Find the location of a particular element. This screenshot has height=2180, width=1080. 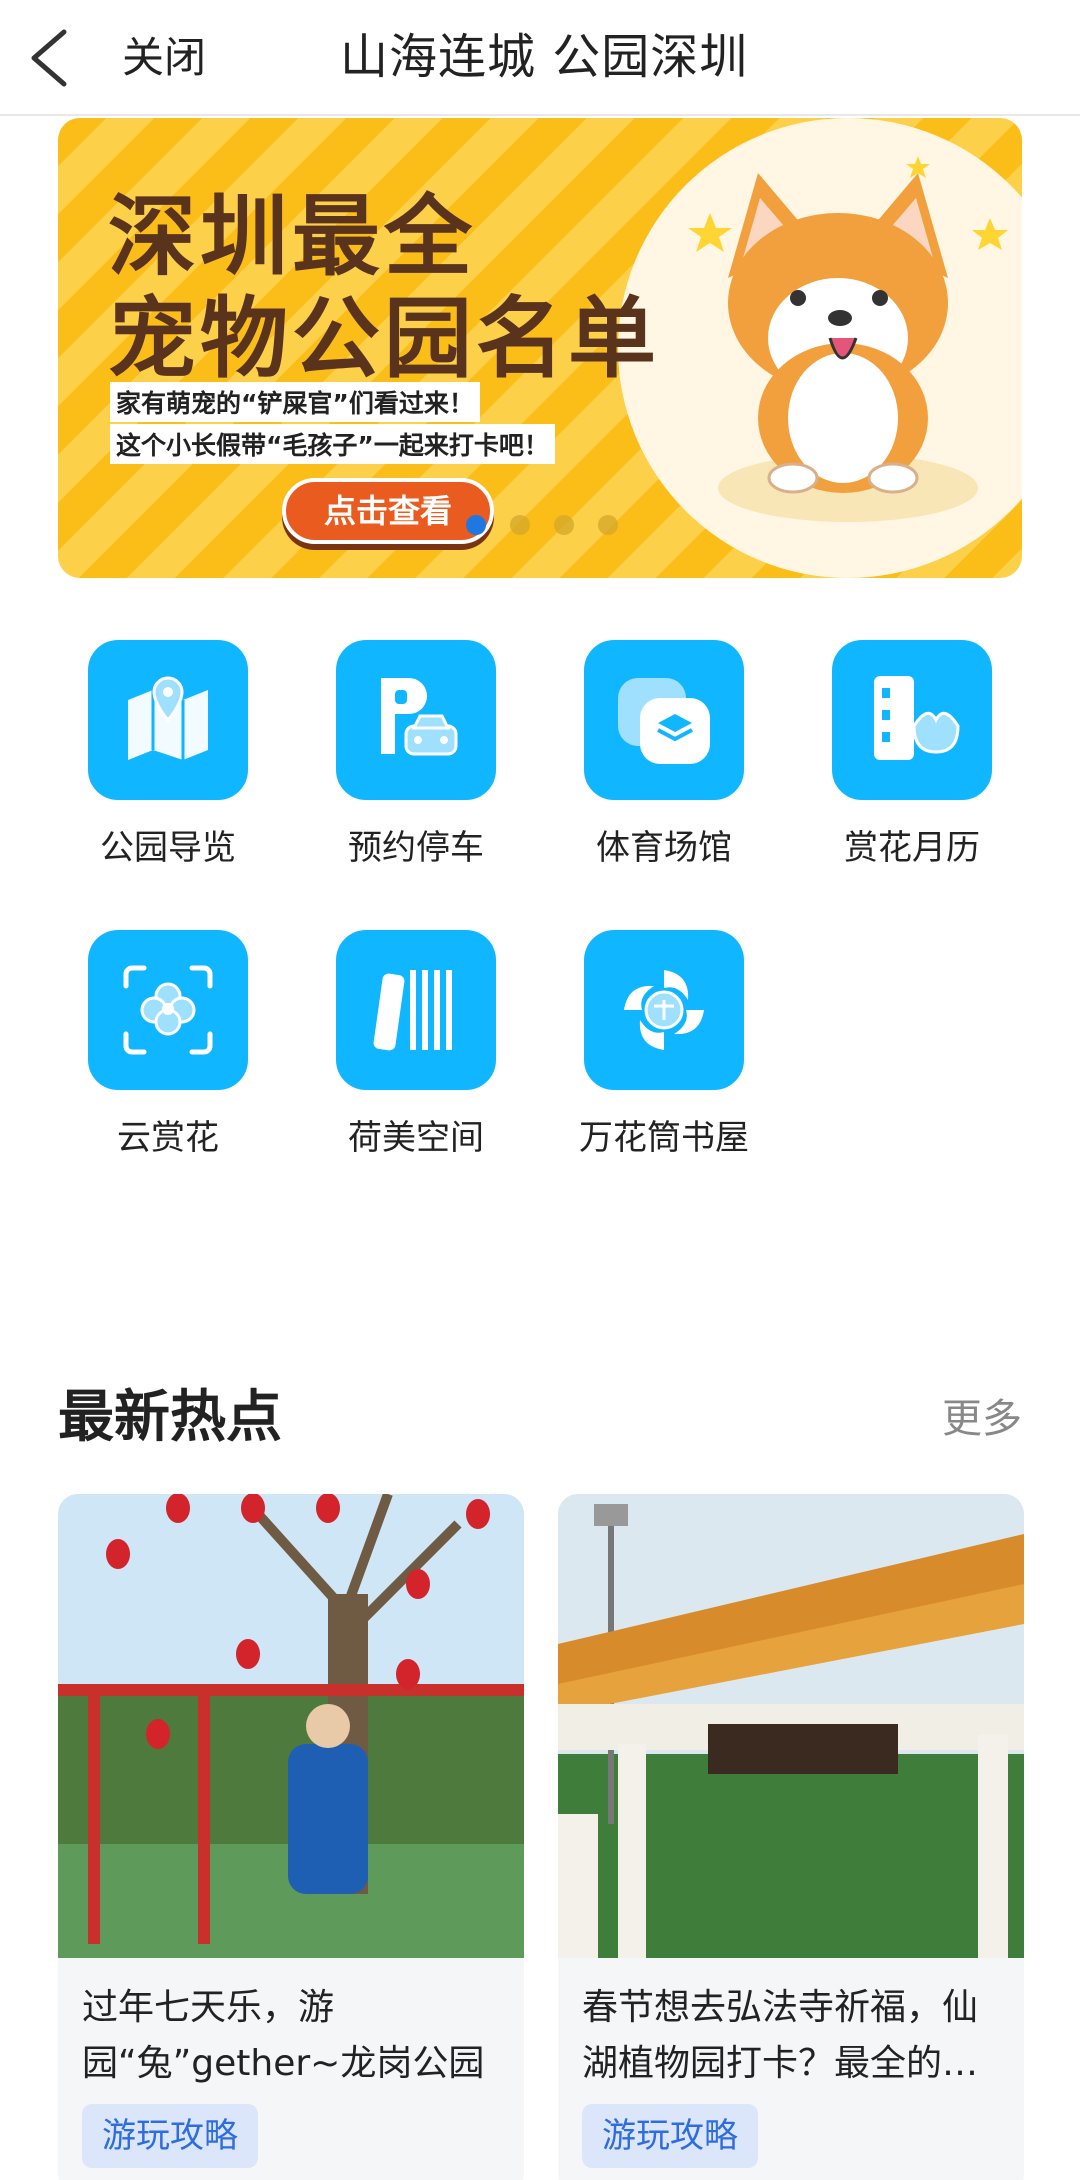

layers-icon is located at coordinates (664, 720).